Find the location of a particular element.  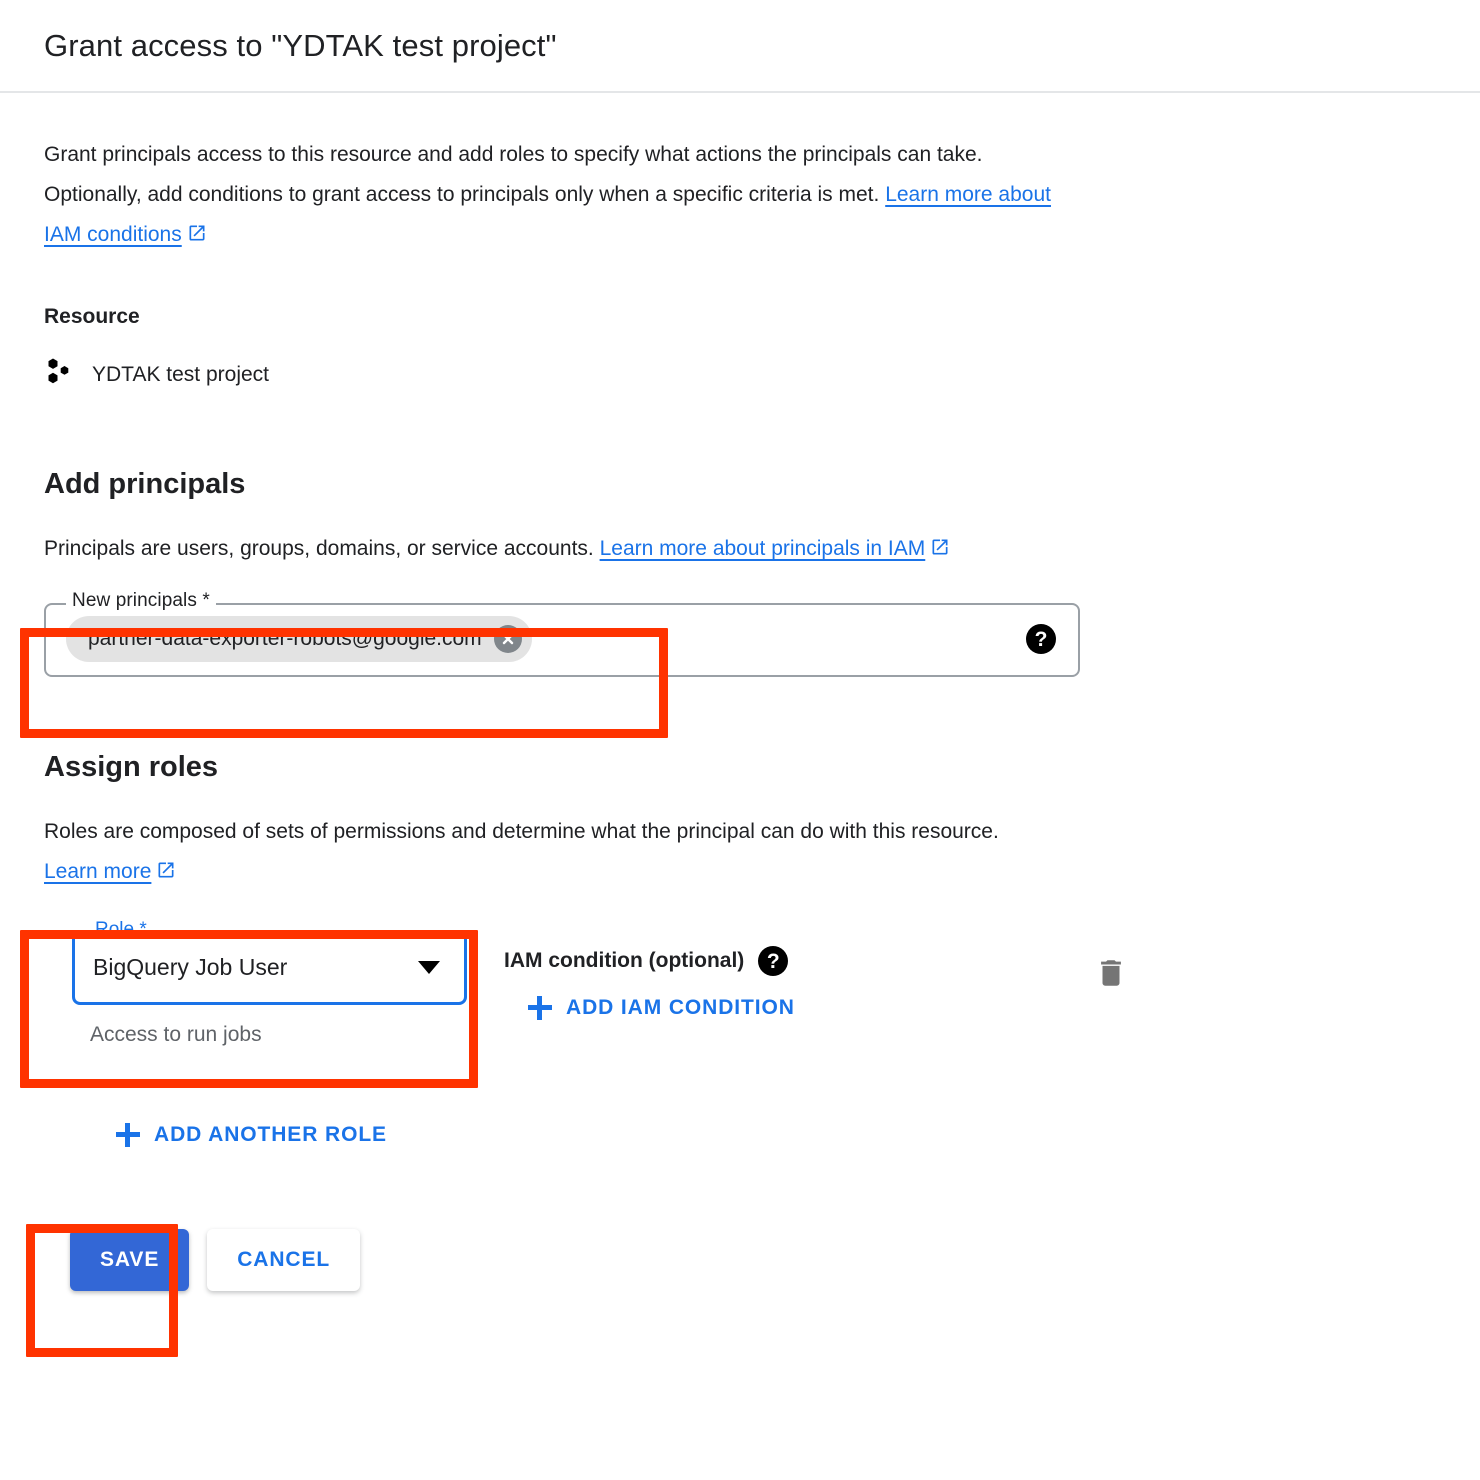

delete-role-column is located at coordinates (1046, 962).